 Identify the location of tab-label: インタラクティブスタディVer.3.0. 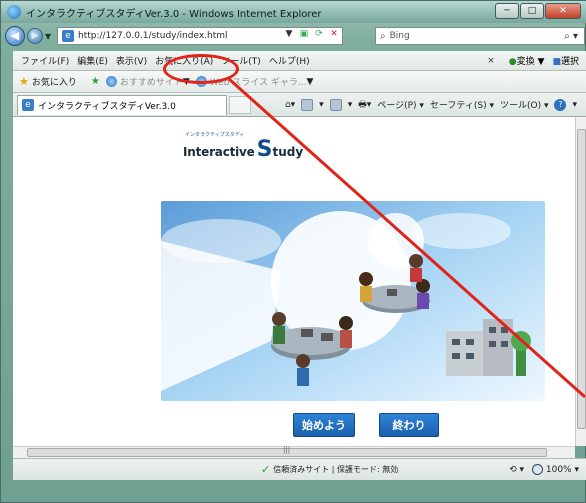
(107, 106).